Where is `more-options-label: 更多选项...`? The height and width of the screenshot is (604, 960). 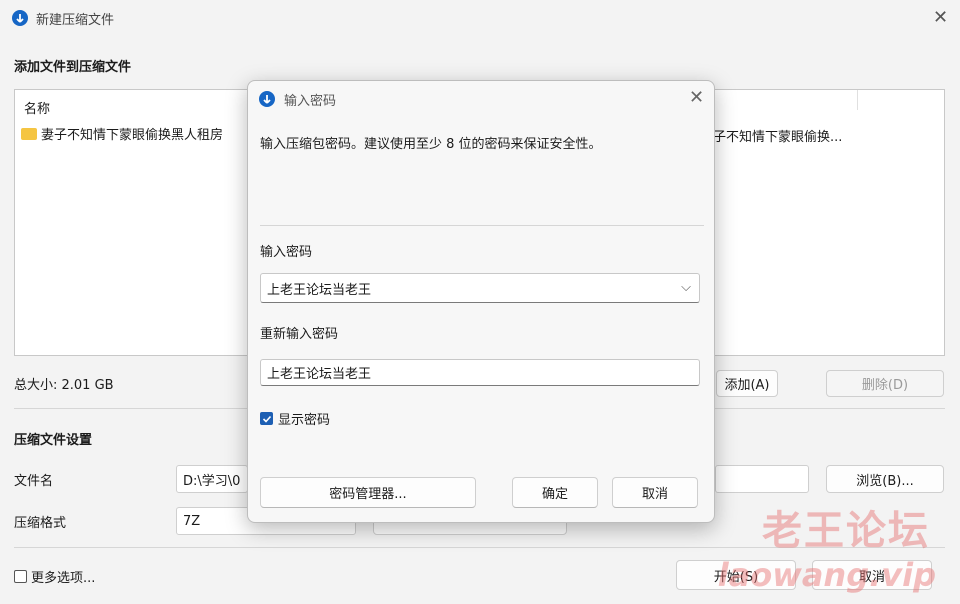
more-options-label: 更多选项... is located at coordinates (63, 578).